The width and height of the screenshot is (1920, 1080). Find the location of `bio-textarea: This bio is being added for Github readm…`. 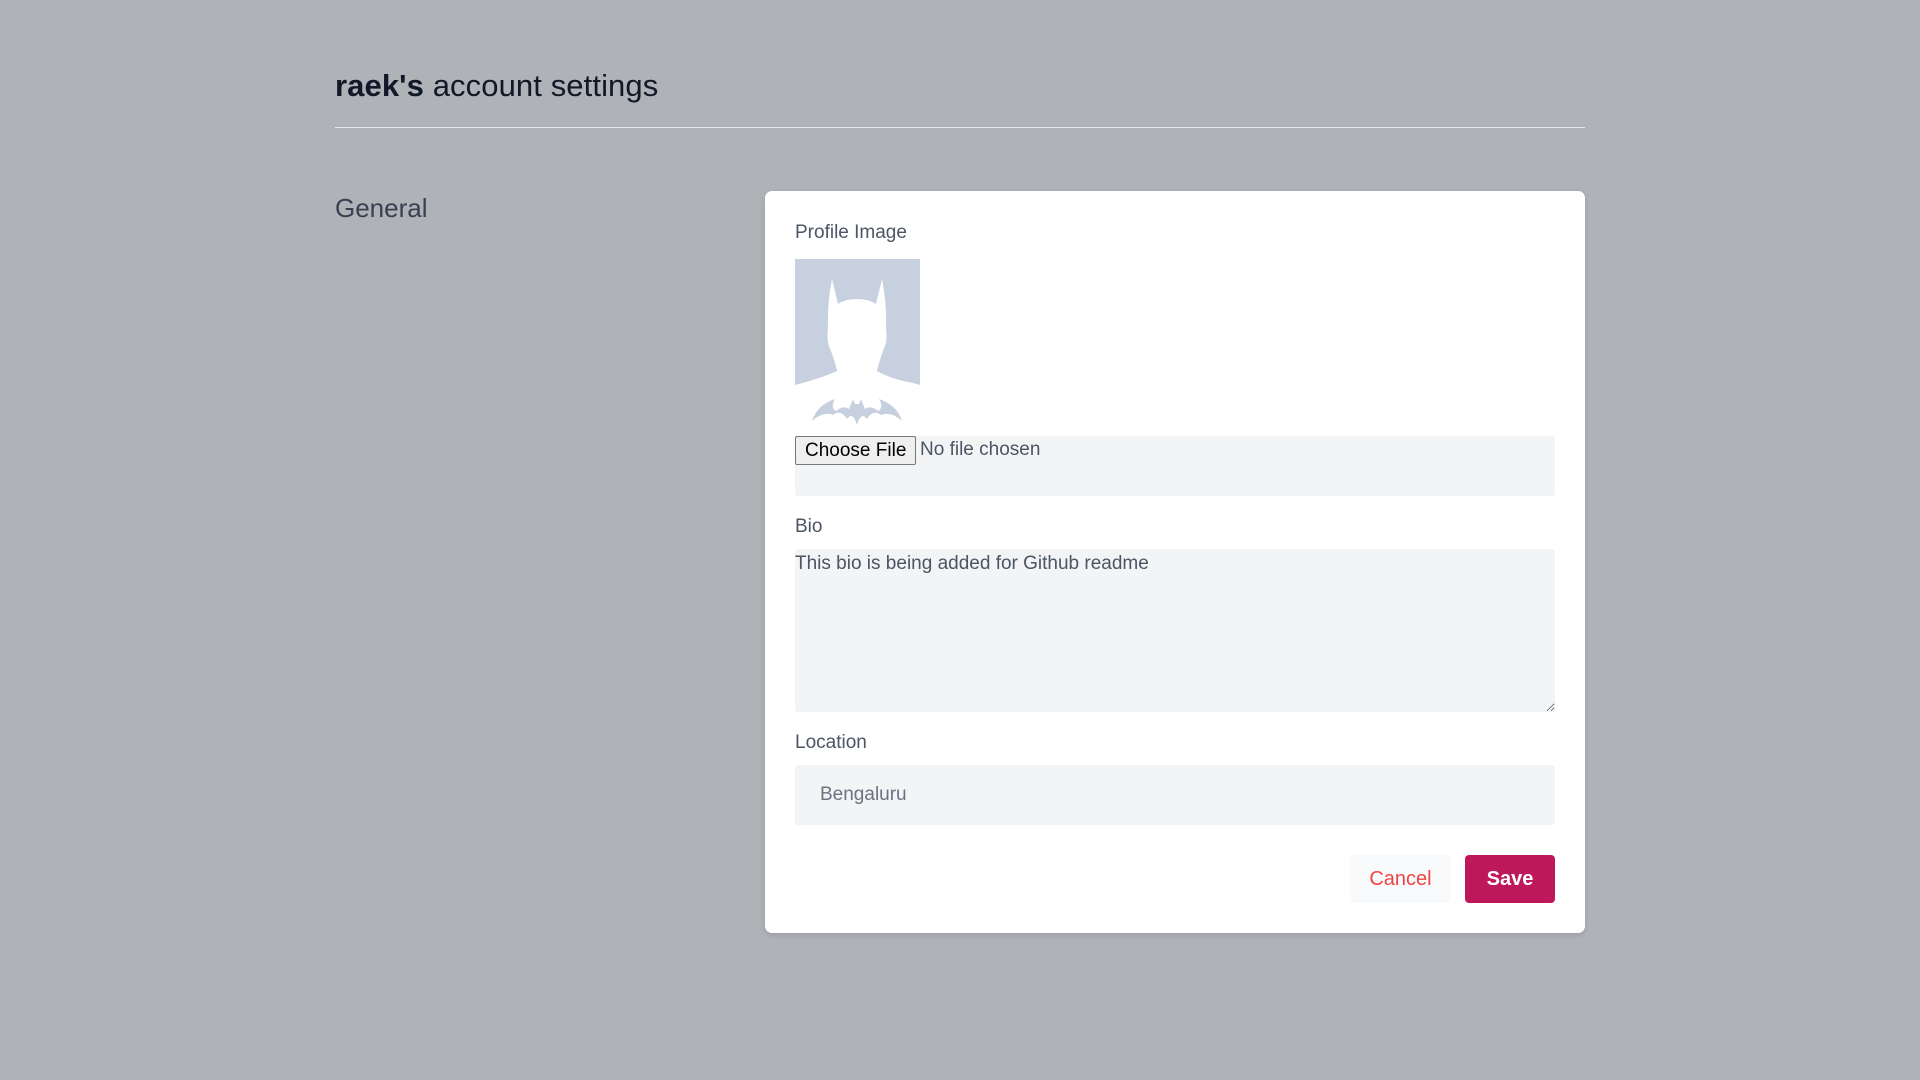

bio-textarea: This bio is being added for Github readm… is located at coordinates (1175, 630).